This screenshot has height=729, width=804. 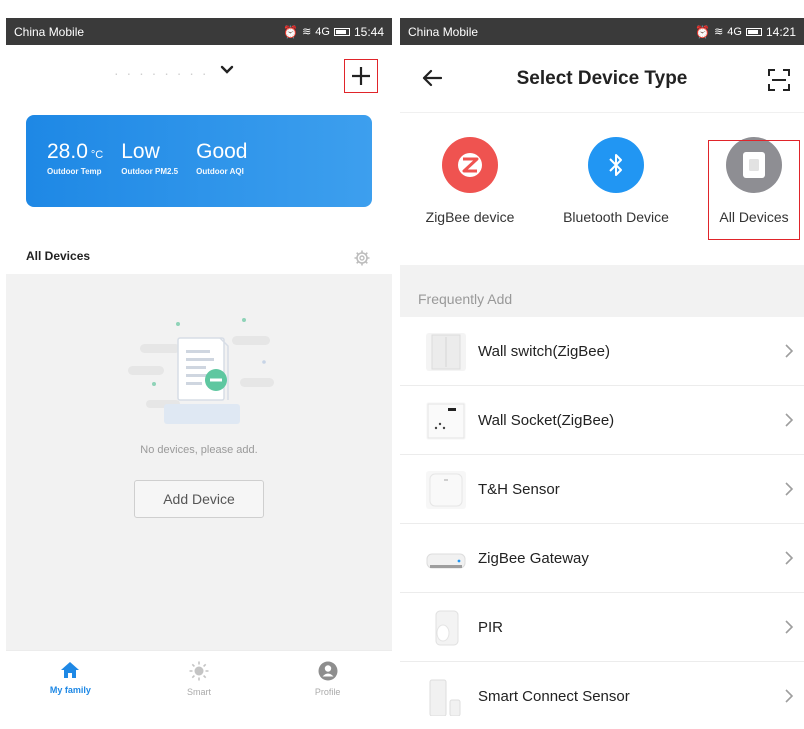 I want to click on list-item: T&H Sensor, so click(x=602, y=489).